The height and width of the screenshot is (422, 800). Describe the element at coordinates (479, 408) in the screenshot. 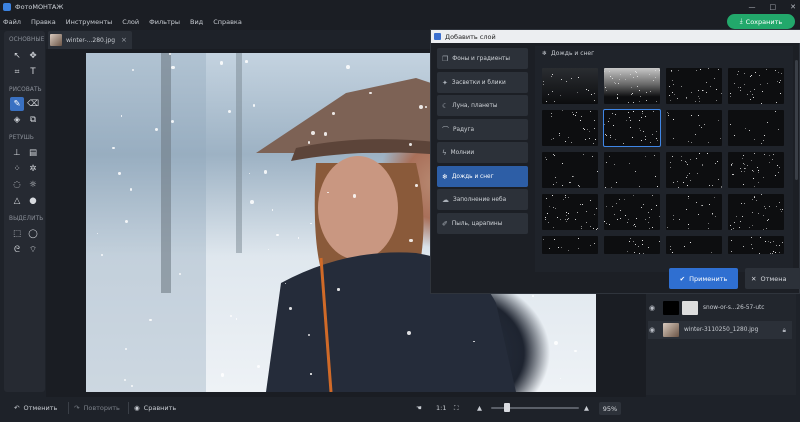

I see `zoom-out-icon: ▲` at that location.